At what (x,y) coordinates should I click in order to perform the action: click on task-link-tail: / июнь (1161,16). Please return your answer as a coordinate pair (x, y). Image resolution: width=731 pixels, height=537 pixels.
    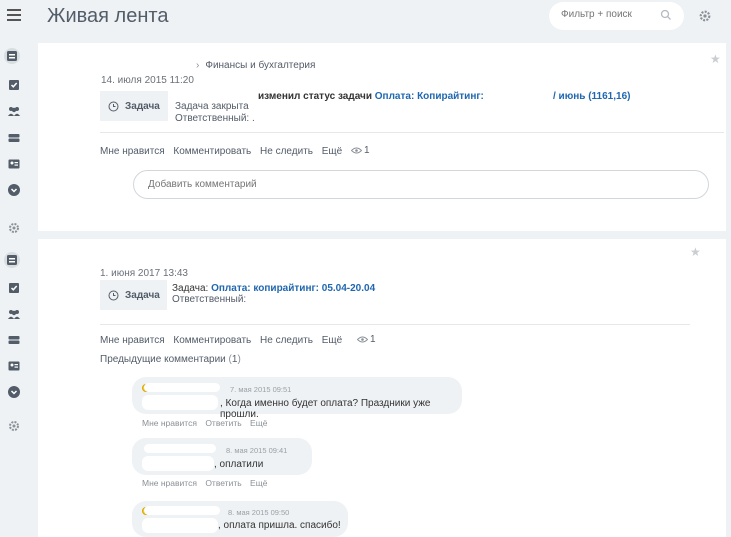
    Looking at the image, I should click on (591, 96).